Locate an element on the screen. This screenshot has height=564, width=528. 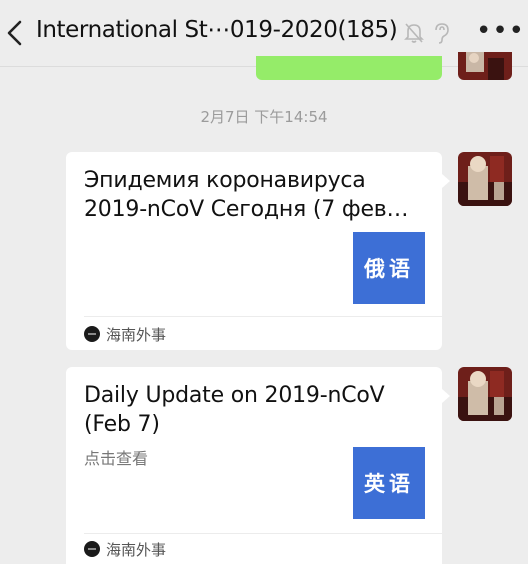
article-title: Daily Update on 2019-nCoV (Feb 7) is located at coordinates (255, 410).